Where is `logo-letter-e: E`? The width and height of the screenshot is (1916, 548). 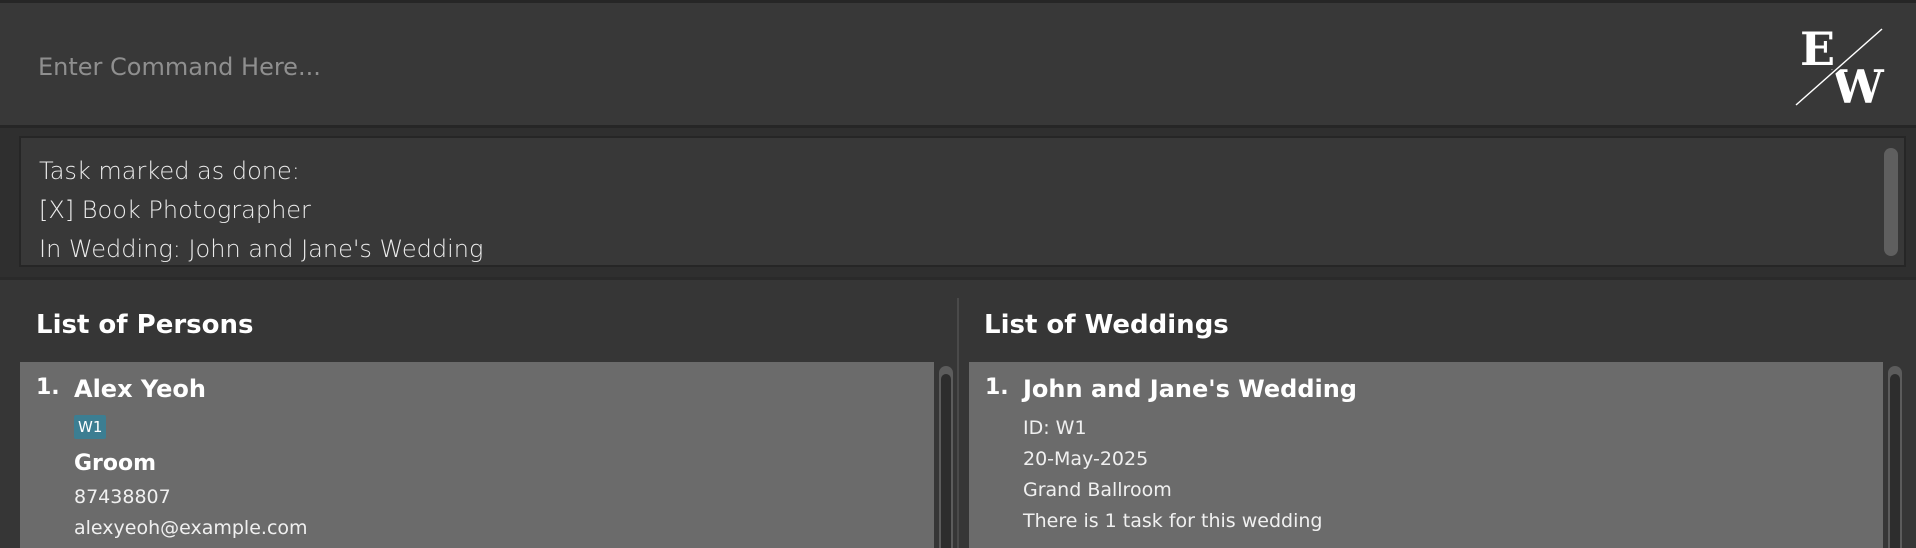
logo-letter-e: E is located at coordinates (1817, 50).